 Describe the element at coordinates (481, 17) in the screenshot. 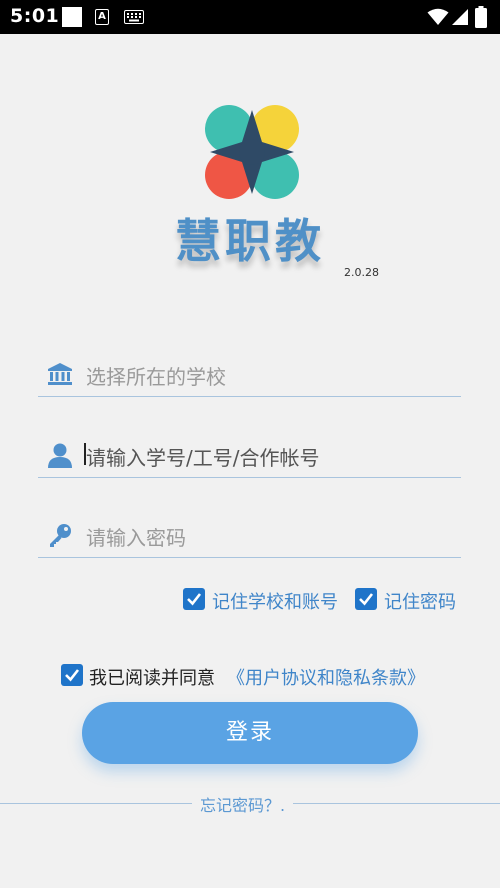

I see `battery-icon` at that location.